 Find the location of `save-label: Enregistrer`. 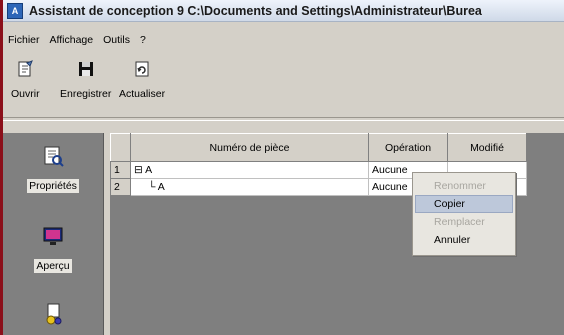

save-label: Enregistrer is located at coordinates (86, 94).